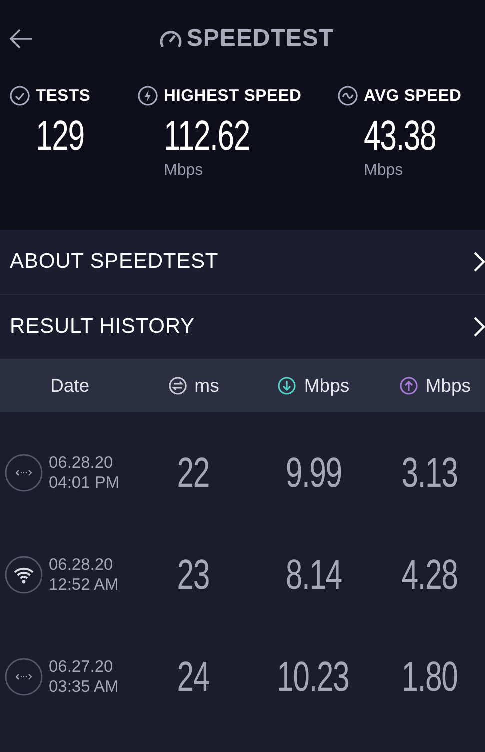 Image resolution: width=485 pixels, height=752 pixels. What do you see at coordinates (287, 386) in the screenshot?
I see `download-circle-icon` at bounding box center [287, 386].